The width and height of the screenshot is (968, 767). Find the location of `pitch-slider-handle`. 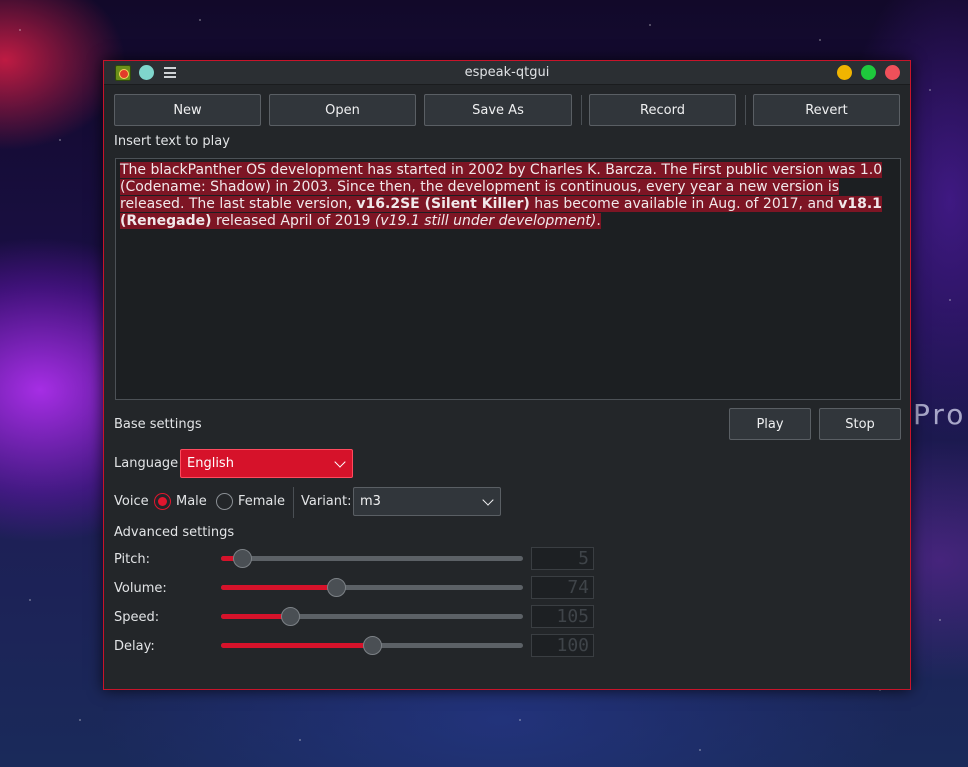

pitch-slider-handle is located at coordinates (243, 558).